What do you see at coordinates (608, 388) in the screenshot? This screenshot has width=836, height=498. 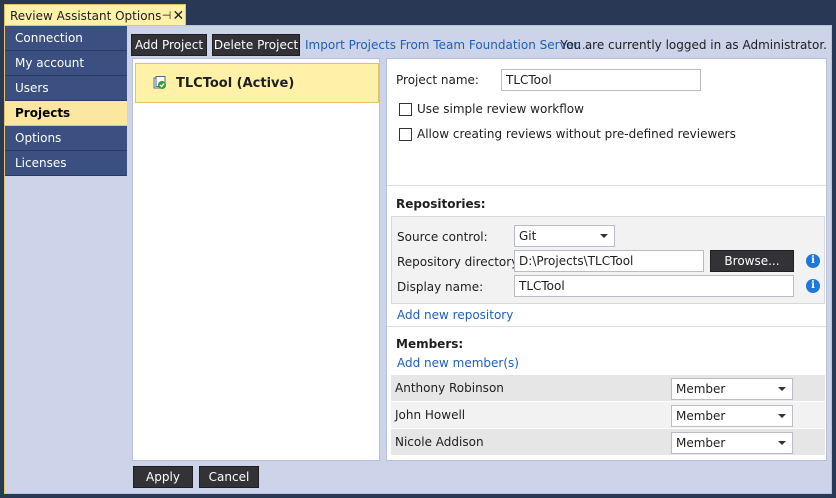 I see `table-row: Anthony Robinson Member` at bounding box center [608, 388].